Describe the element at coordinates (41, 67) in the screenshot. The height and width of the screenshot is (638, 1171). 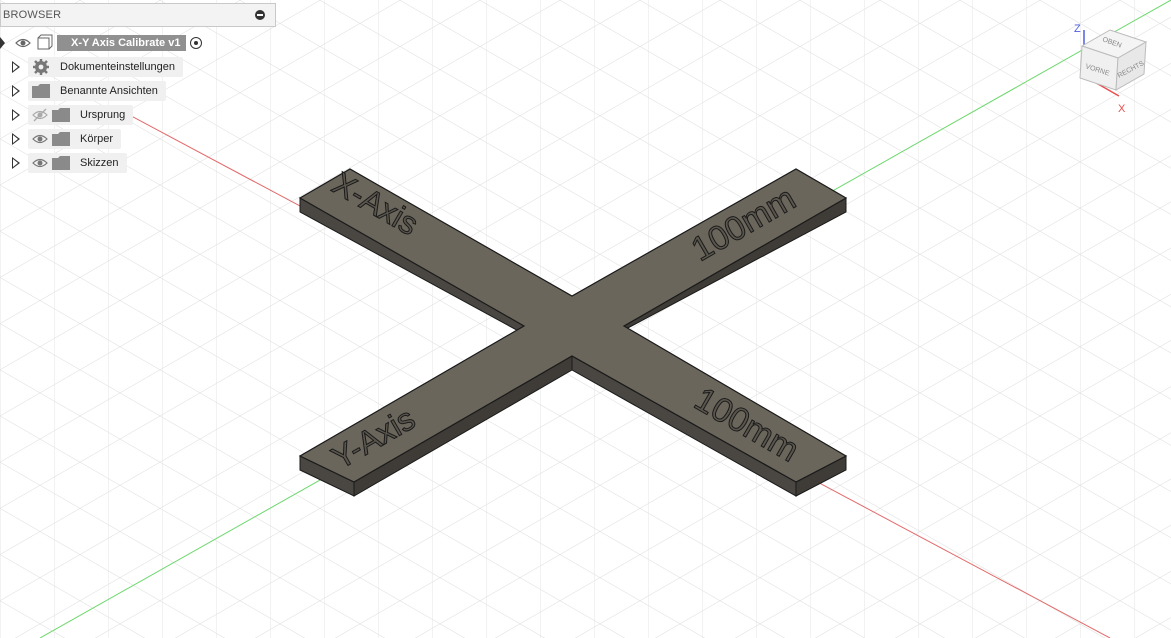
I see `gear-icon` at that location.